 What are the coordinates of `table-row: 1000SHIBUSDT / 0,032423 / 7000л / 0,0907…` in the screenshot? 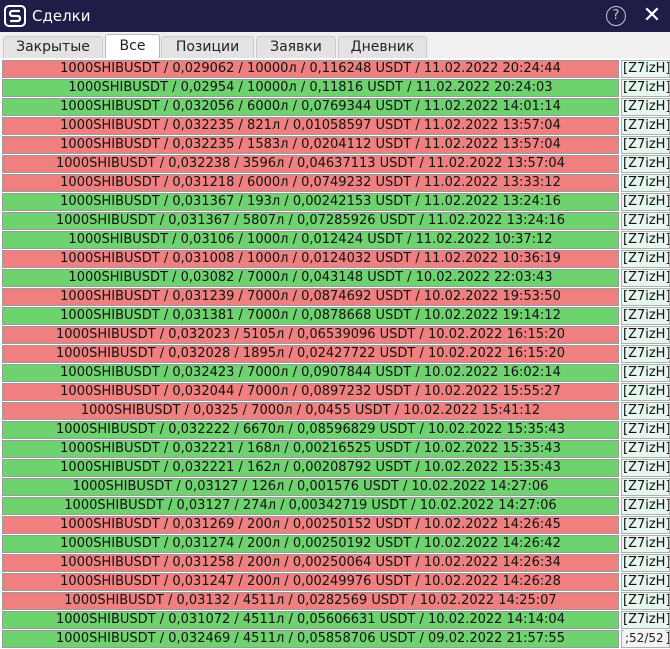 It's located at (335, 373).